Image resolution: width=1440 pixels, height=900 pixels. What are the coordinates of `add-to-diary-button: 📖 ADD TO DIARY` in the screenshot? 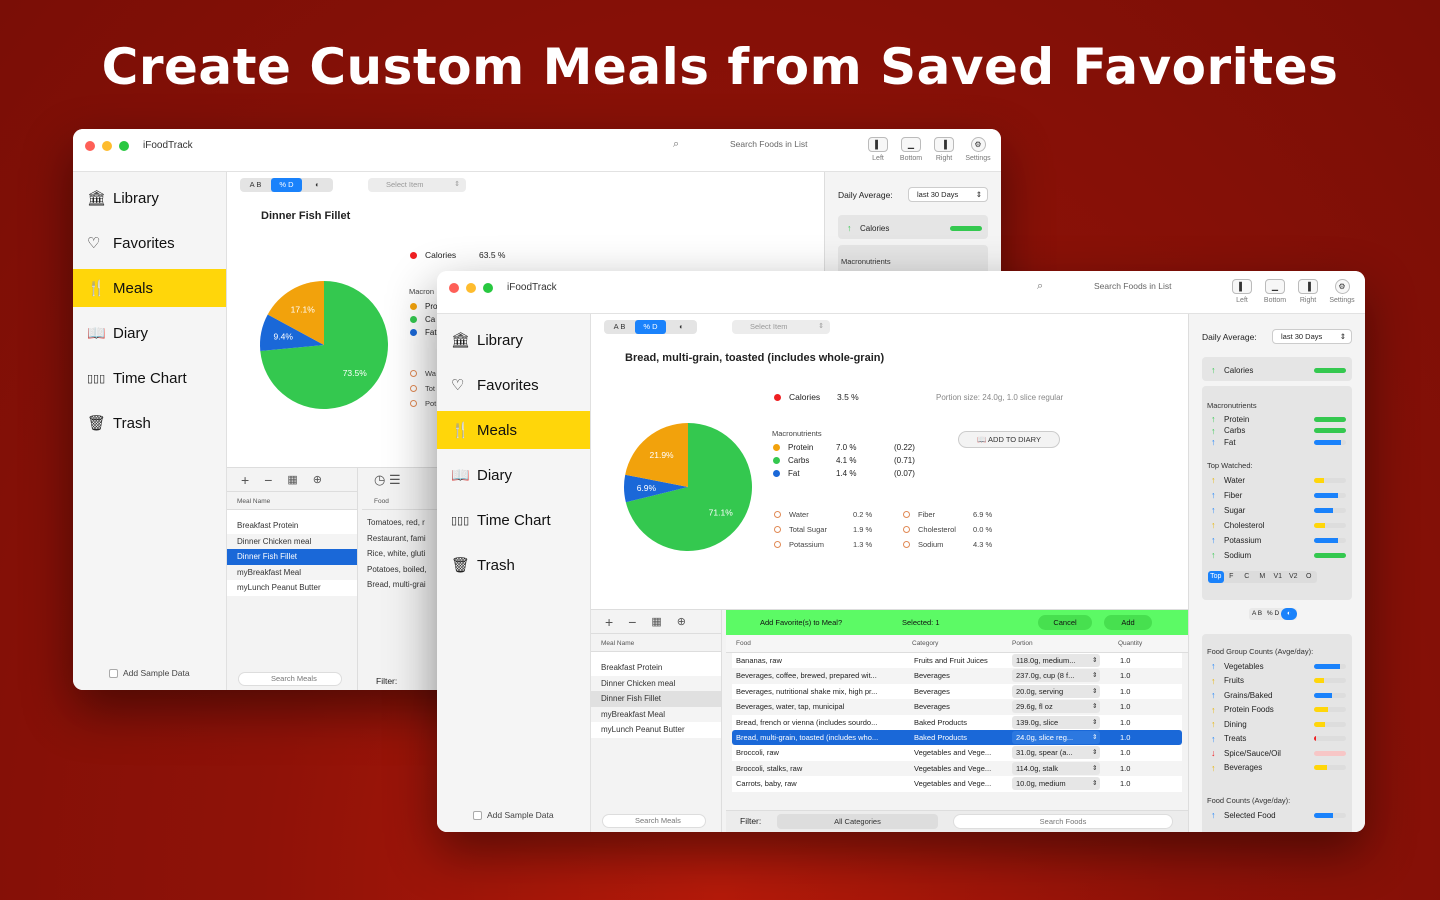 It's located at (1009, 439).